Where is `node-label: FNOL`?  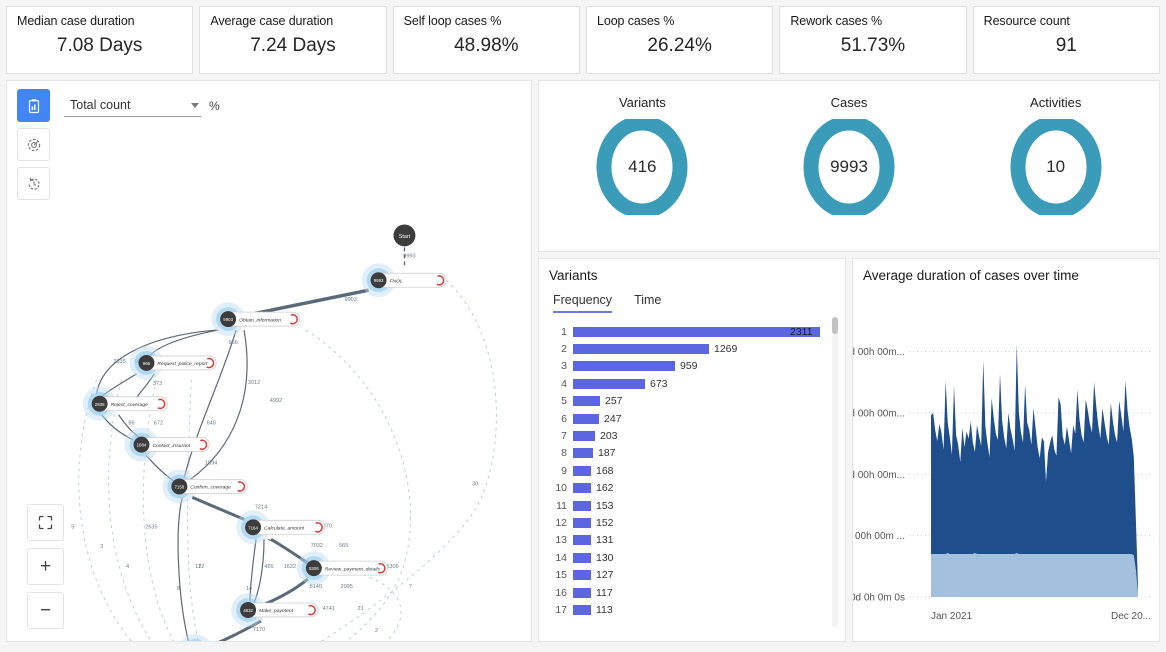
node-label: FNOL is located at coordinates (396, 281).